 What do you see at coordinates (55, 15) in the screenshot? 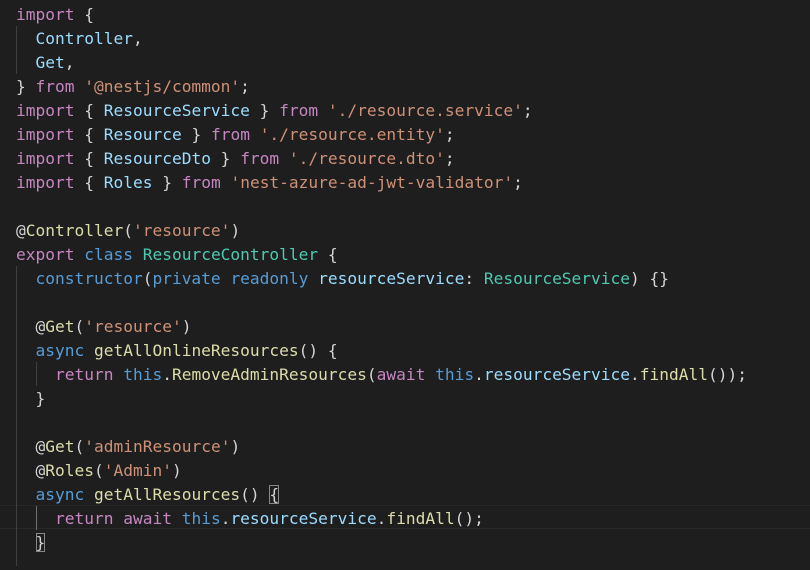
I see `code-line: import {` at bounding box center [55, 15].